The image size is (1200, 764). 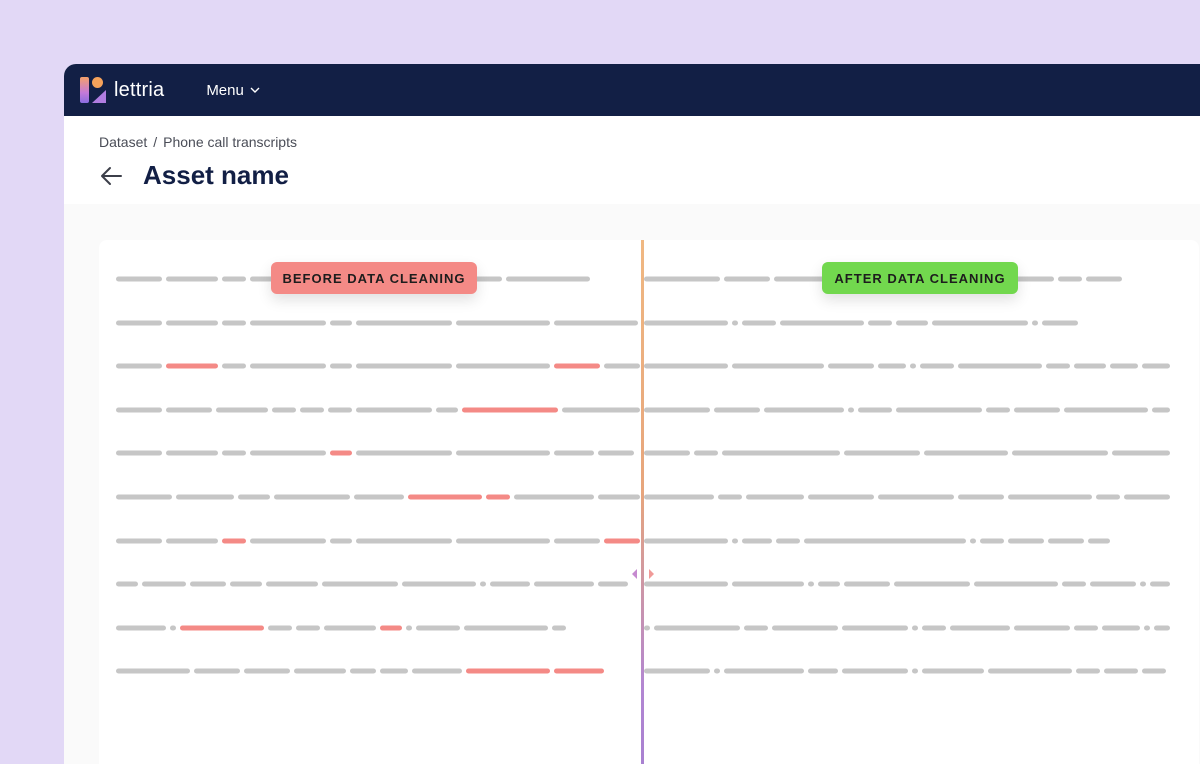 I want to click on compare-slider-handle, so click(x=643, y=574).